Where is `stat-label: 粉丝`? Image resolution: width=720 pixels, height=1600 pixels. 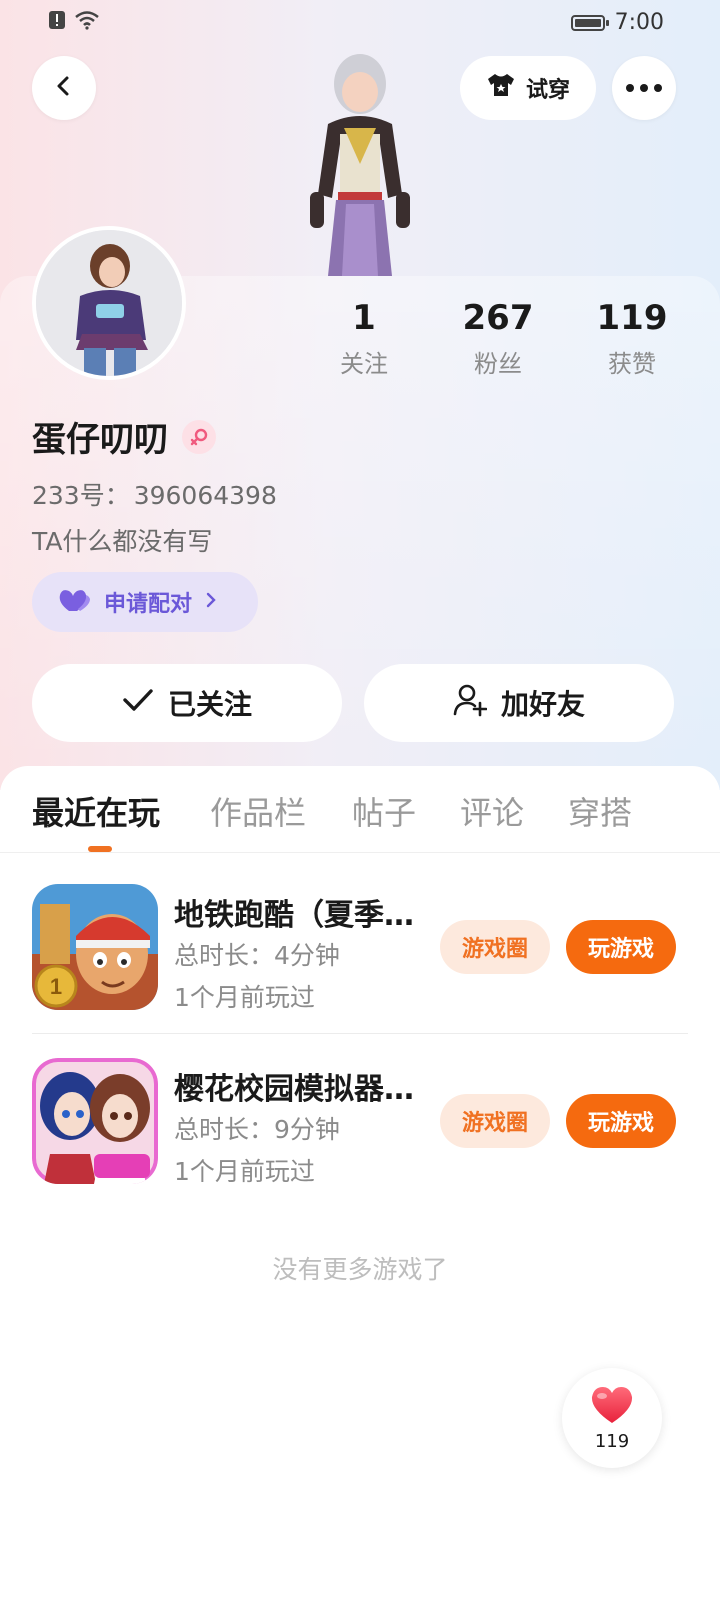
stat-label: 粉丝 is located at coordinates (498, 364).